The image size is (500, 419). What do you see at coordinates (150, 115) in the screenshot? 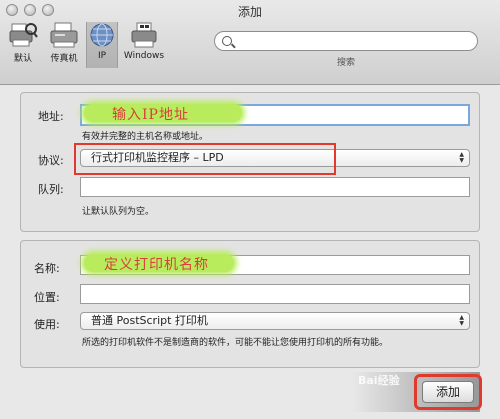
I see `address-annotation: 输入IP地址` at bounding box center [150, 115].